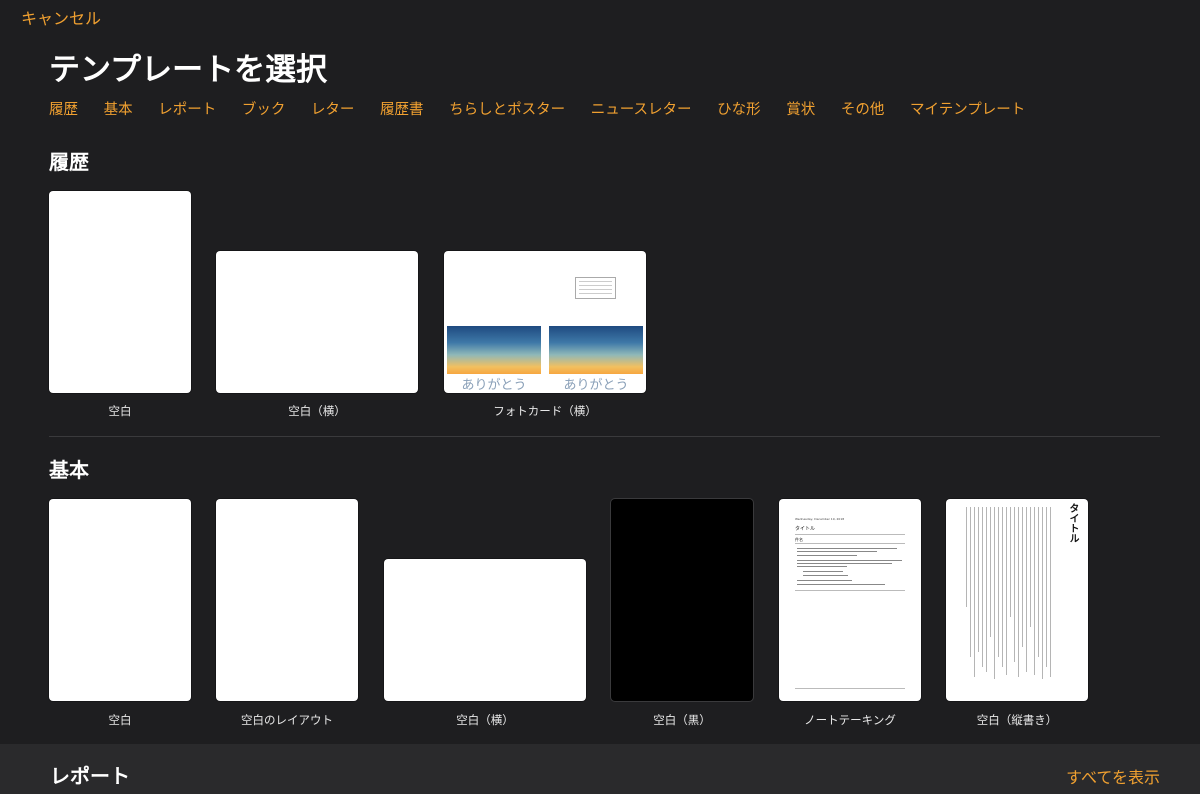 This screenshot has height=794, width=1200. I want to click on cancel-button: キャンセル, so click(61, 17).